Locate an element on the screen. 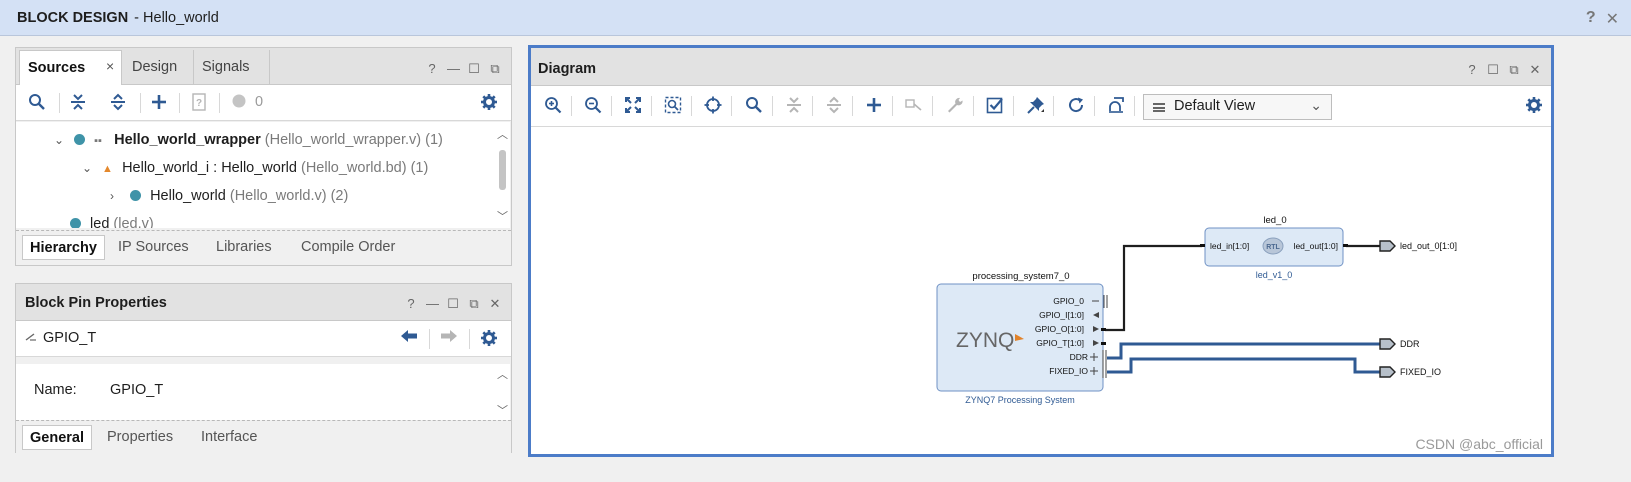 This screenshot has height=482, width=1631. external-port-fixed-io: FIXED_IO is located at coordinates (1410, 372).